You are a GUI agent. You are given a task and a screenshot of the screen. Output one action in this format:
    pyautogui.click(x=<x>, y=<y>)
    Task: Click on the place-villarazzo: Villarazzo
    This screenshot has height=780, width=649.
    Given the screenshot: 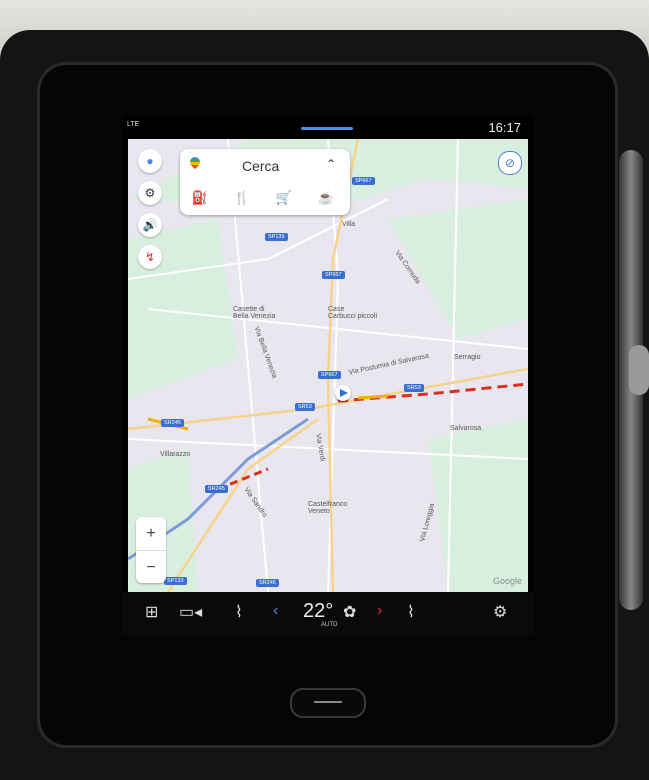 What is the action you would take?
    pyautogui.click(x=175, y=454)
    